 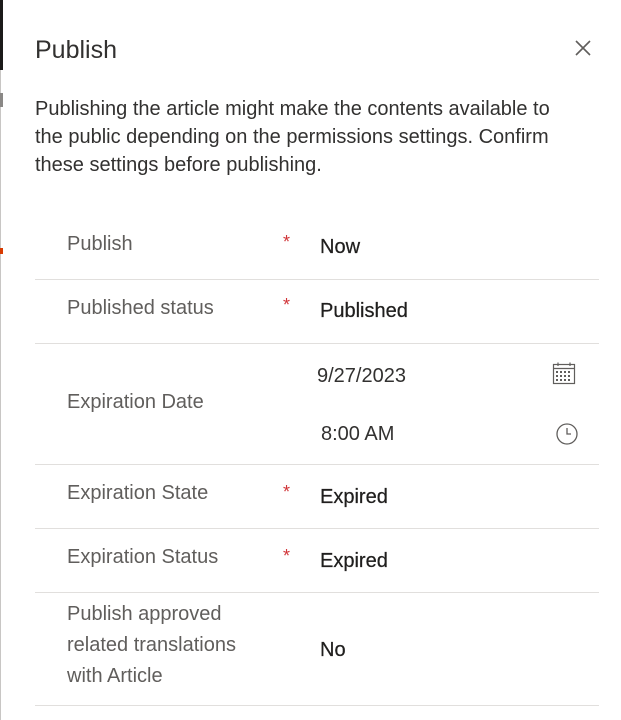 I want to click on clock-icon, so click(x=567, y=434).